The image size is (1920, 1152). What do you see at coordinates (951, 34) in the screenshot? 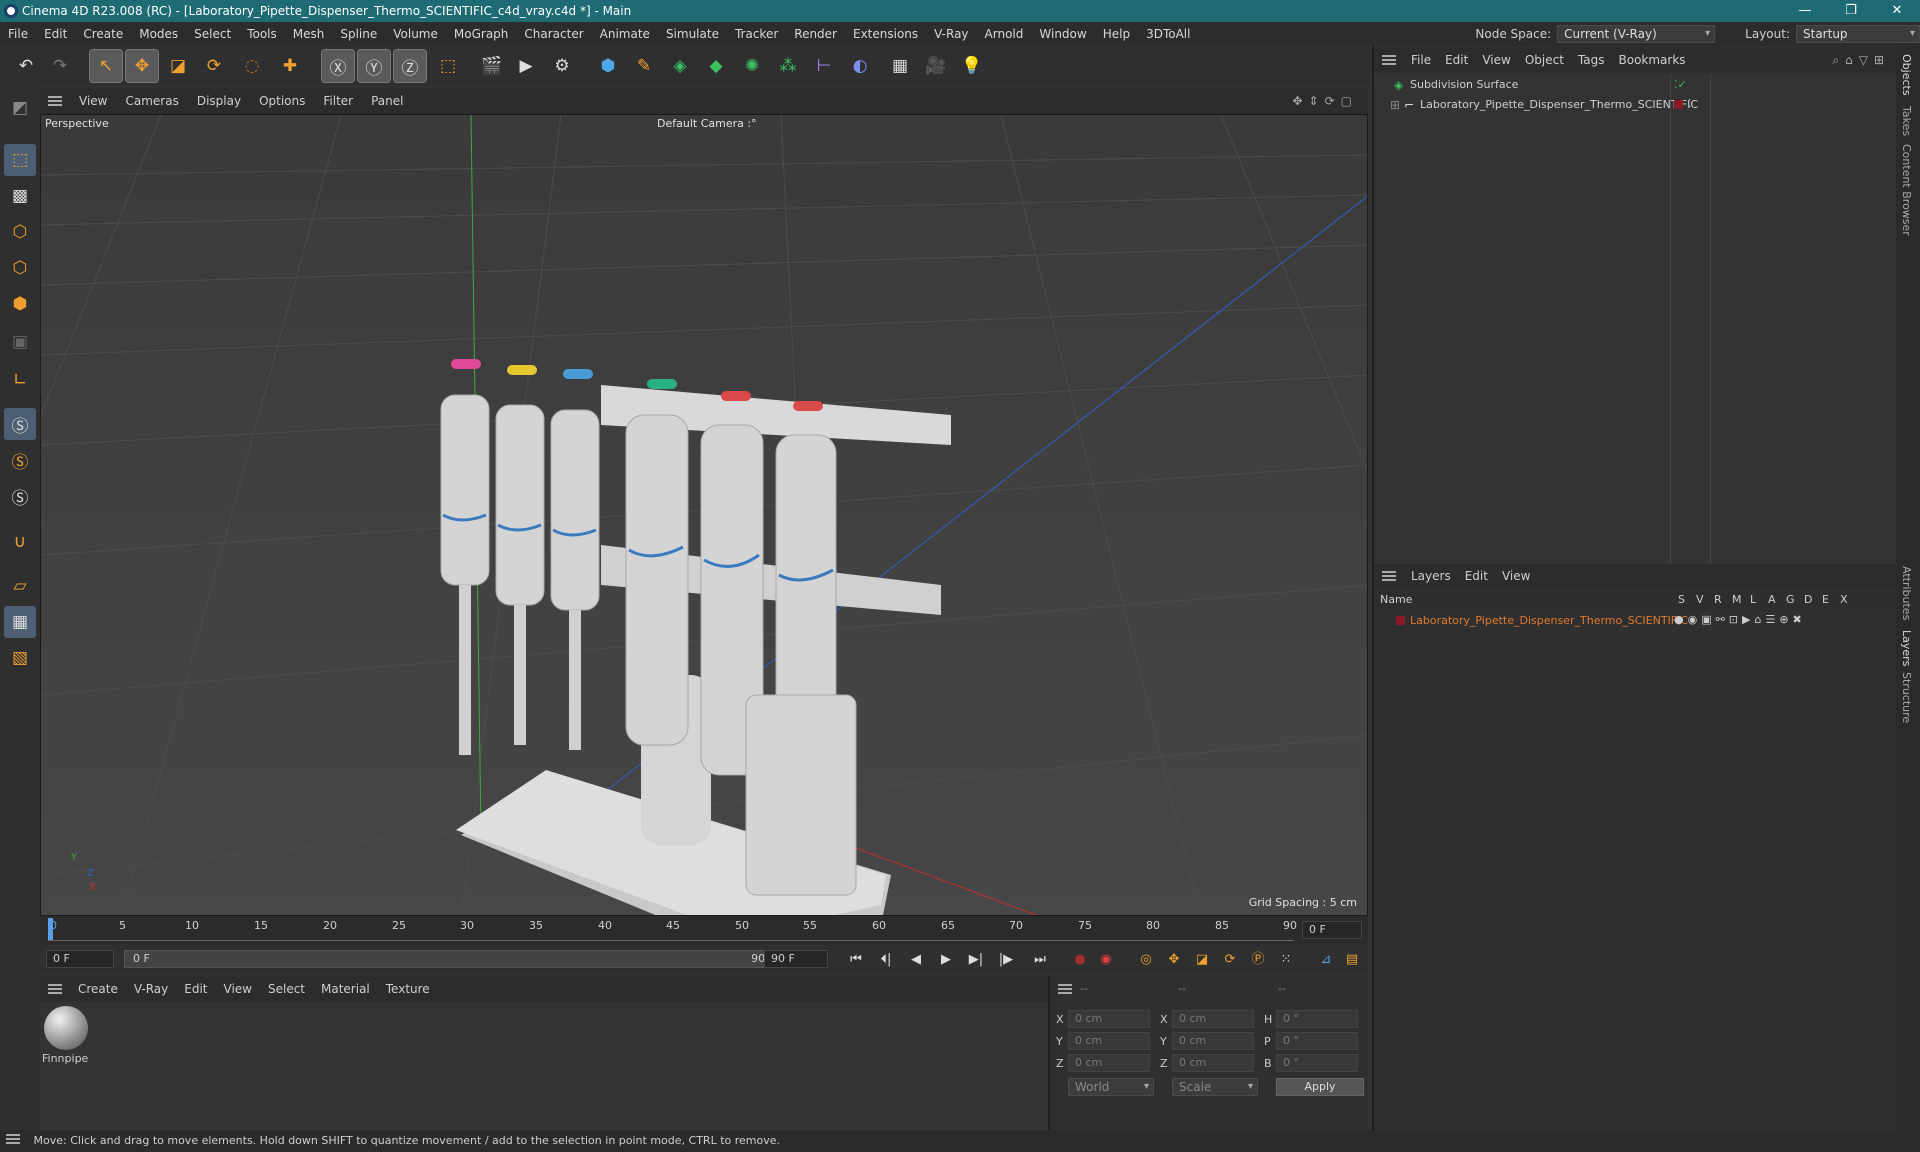
I see `menu-vray: V-Ray` at bounding box center [951, 34].